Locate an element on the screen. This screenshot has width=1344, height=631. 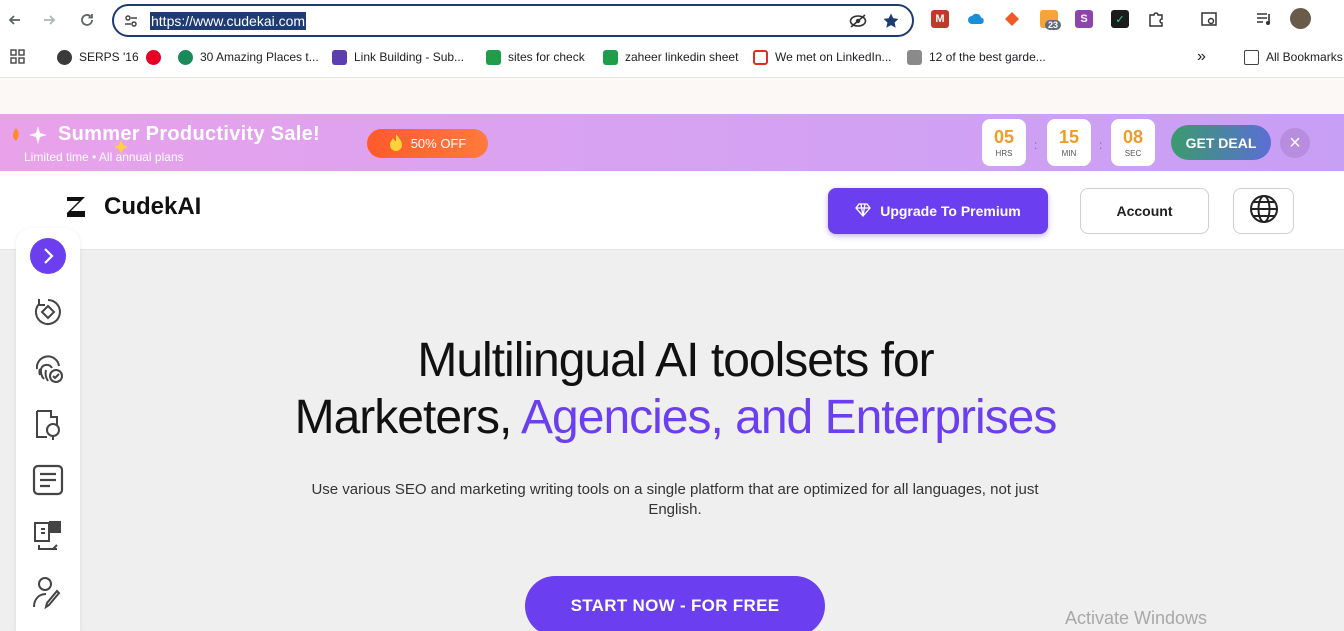
upgrade-label: Upgrade To Premium is located at coordinates (950, 211).